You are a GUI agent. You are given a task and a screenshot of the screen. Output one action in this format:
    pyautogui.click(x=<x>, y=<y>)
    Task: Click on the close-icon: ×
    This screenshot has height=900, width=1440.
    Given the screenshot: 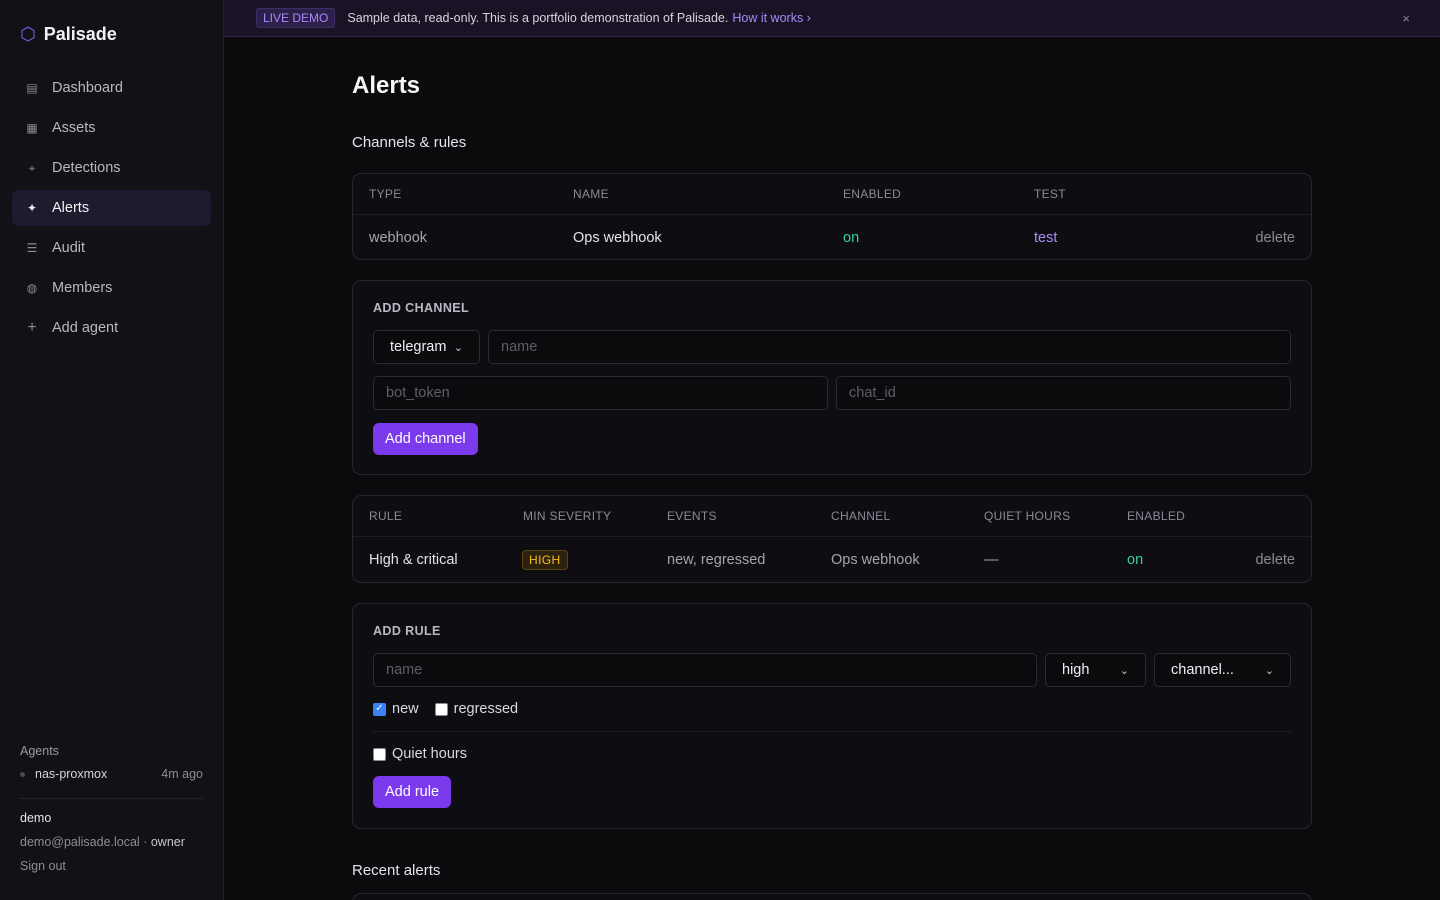 What is the action you would take?
    pyautogui.click(x=1406, y=18)
    